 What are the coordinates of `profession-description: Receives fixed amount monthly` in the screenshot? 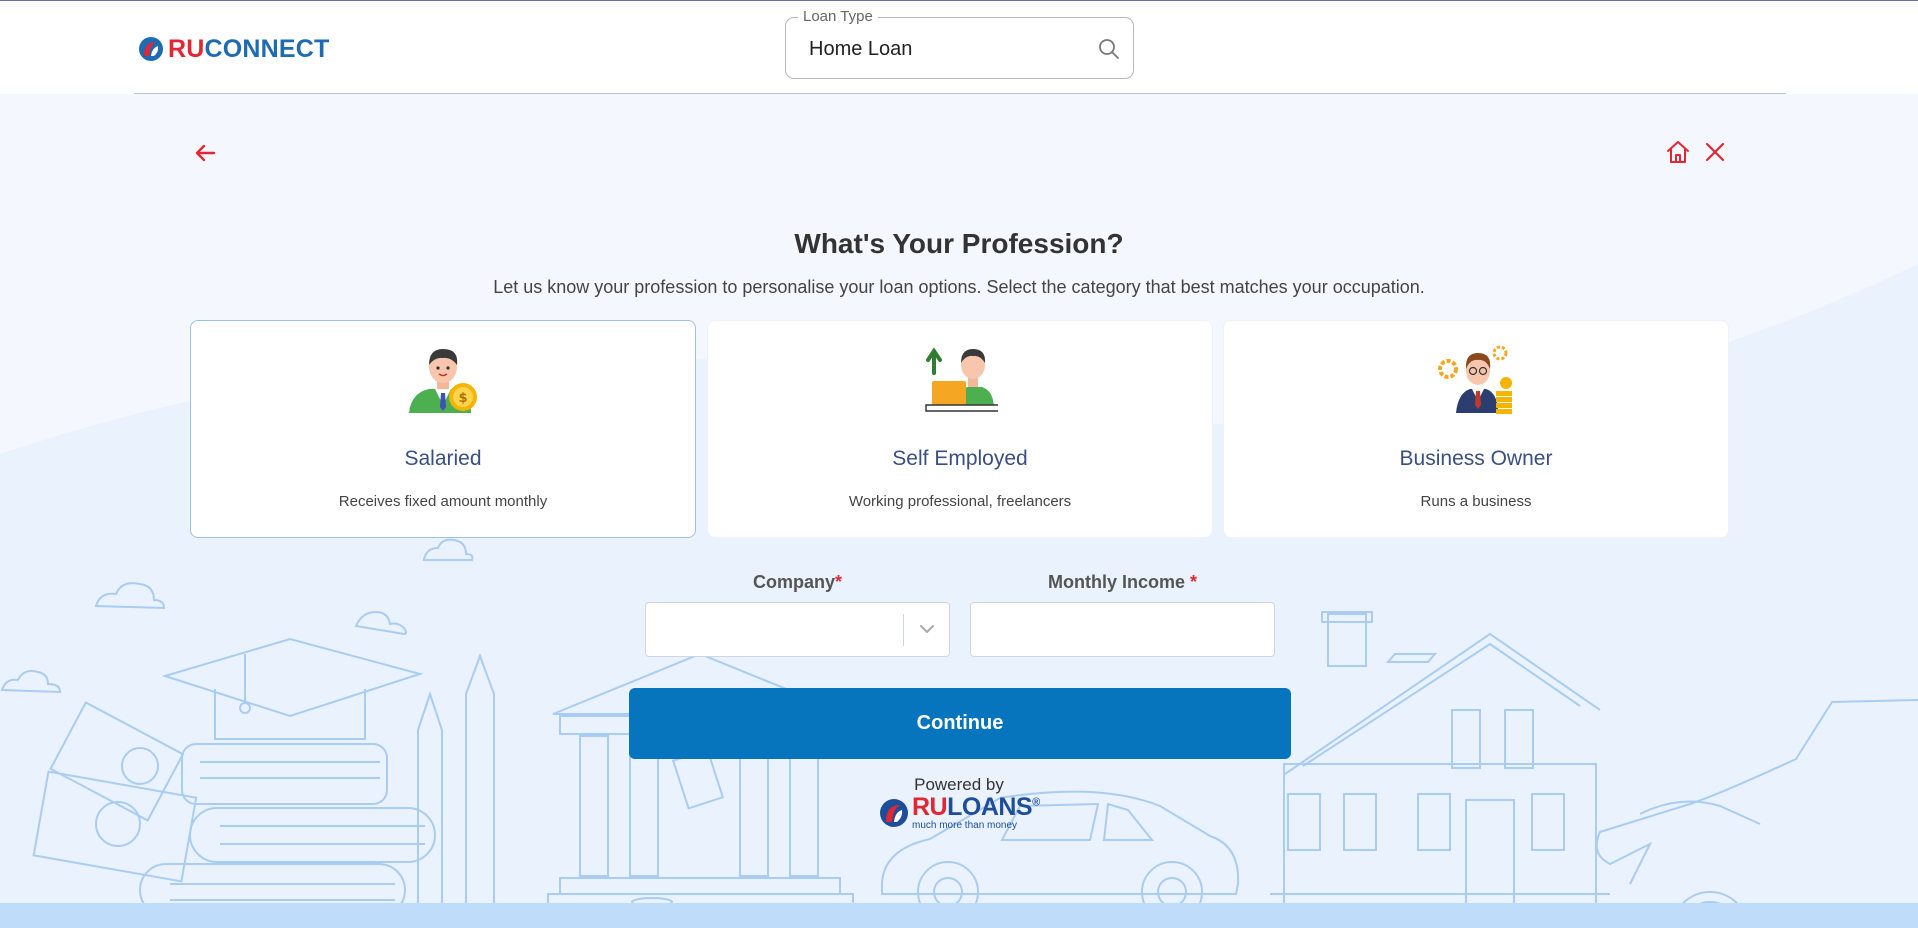 It's located at (443, 501).